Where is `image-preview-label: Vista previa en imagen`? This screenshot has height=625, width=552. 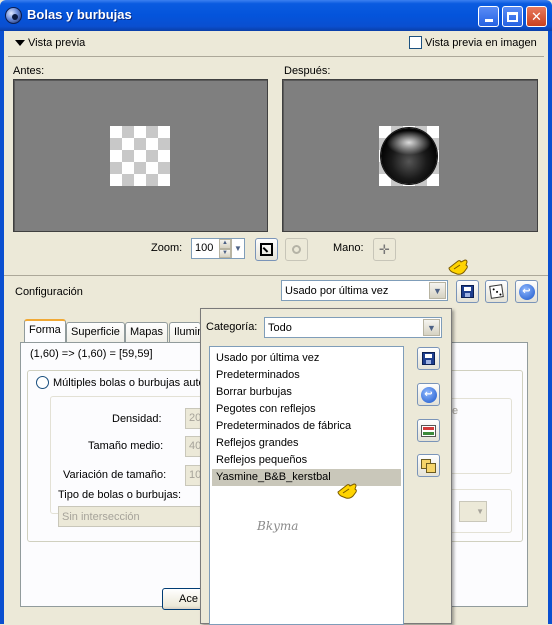 image-preview-label: Vista previa en imagen is located at coordinates (481, 42).